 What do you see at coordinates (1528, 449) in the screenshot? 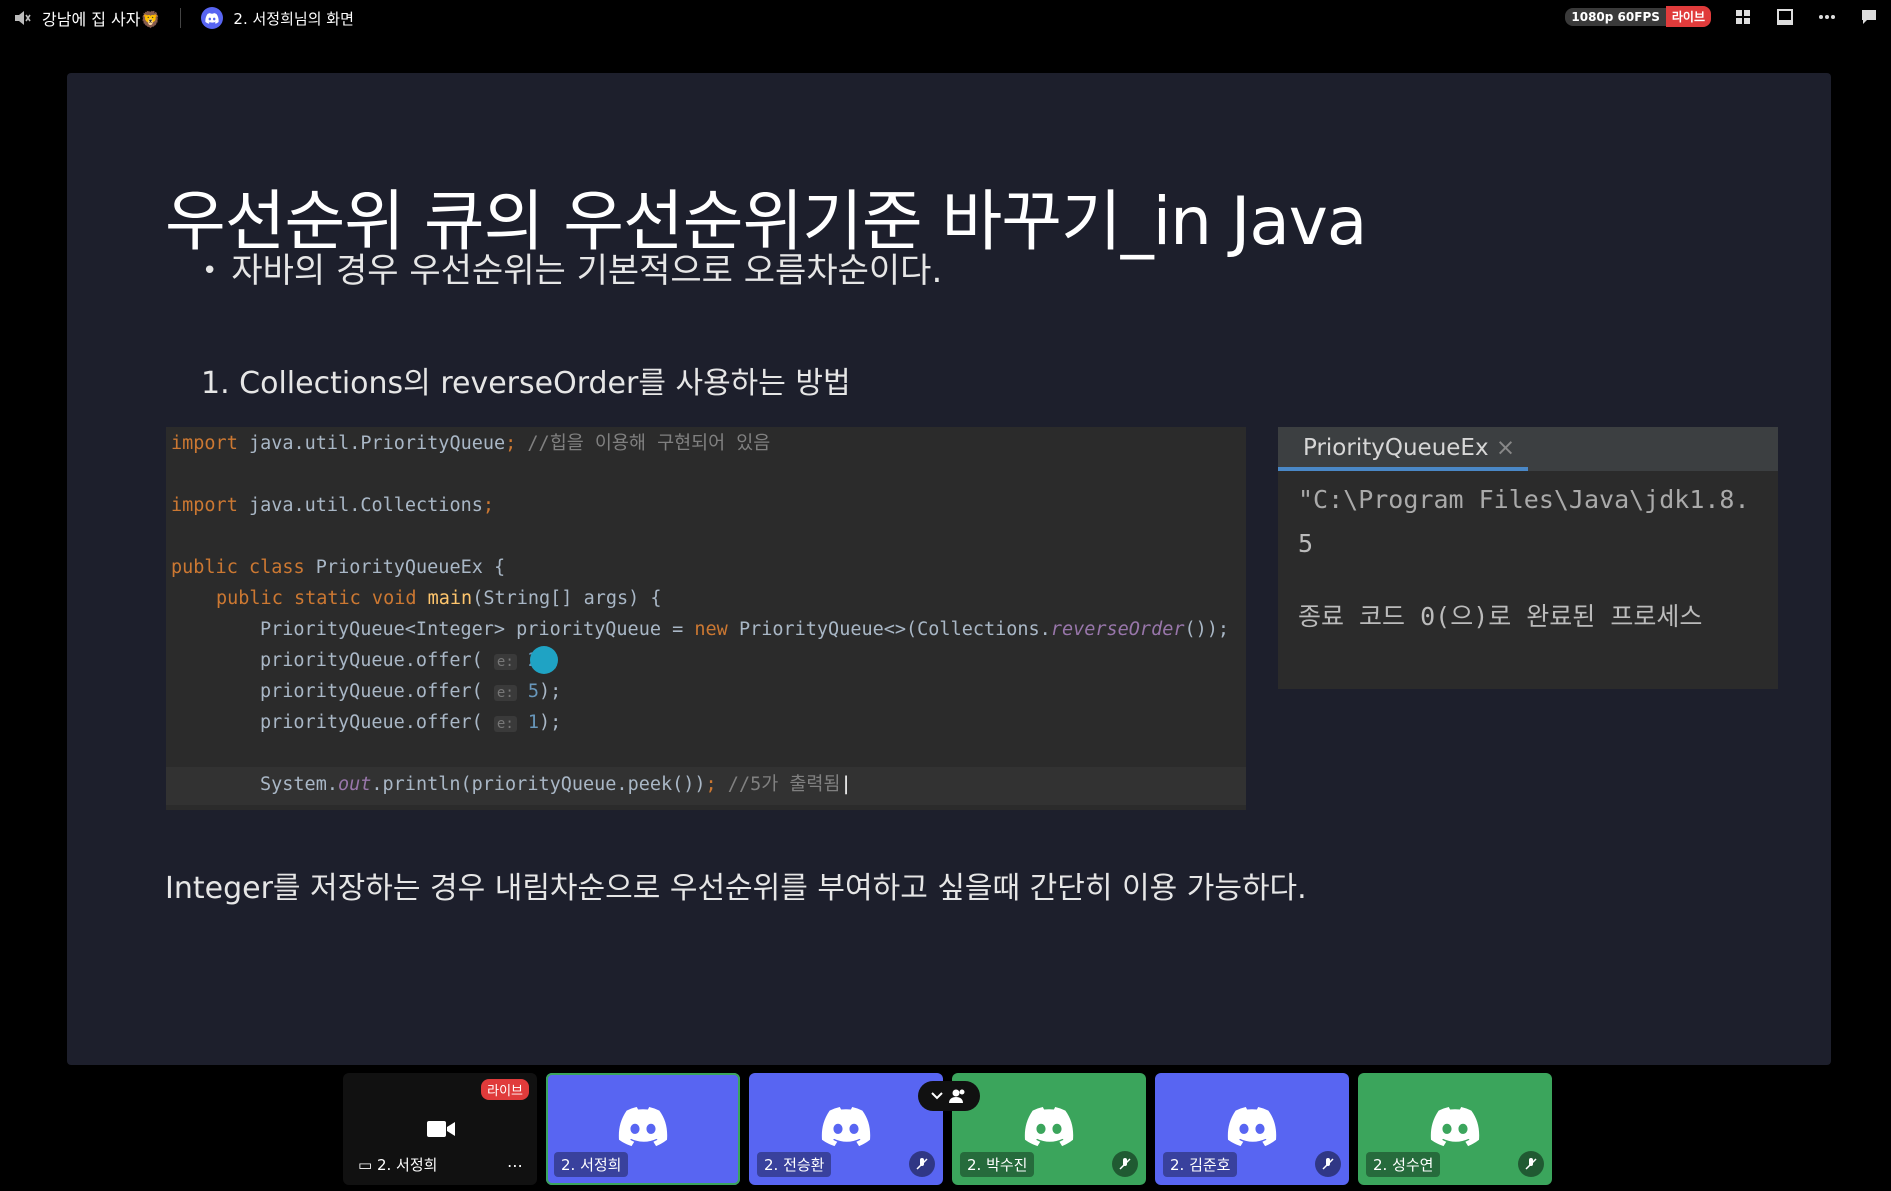
I see `console-tab-bar: PriorityQueueEx ×` at bounding box center [1528, 449].